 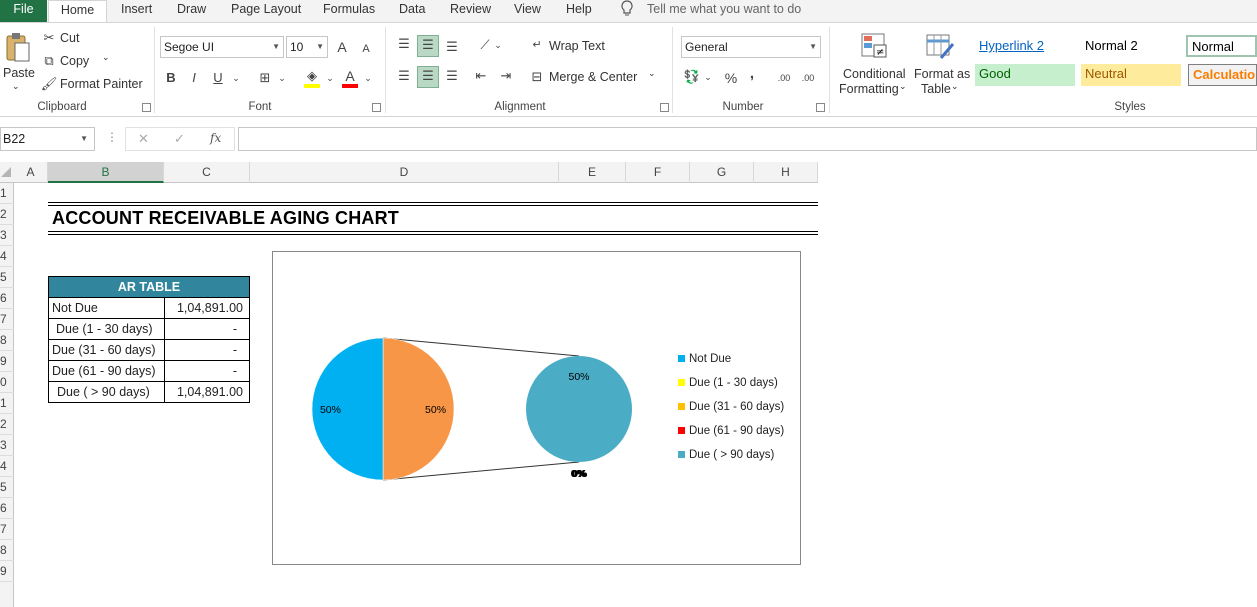 I want to click on name-box: B22 ▼, so click(x=47, y=139).